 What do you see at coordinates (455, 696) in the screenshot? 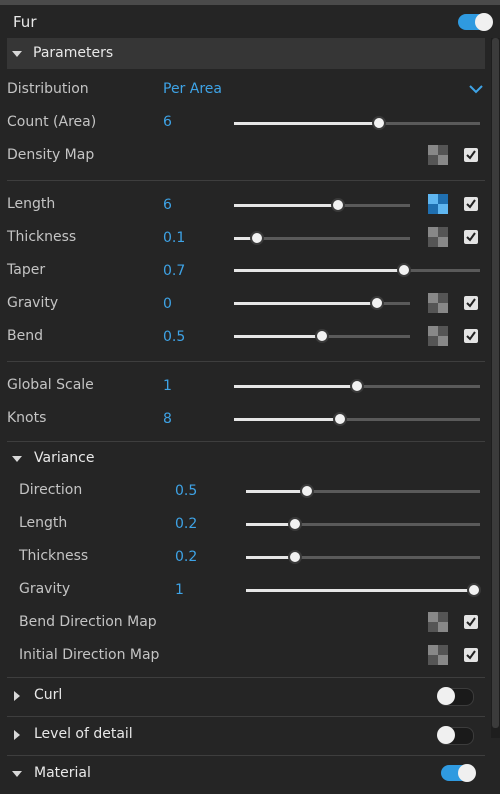
I see `curl-toggle` at bounding box center [455, 696].